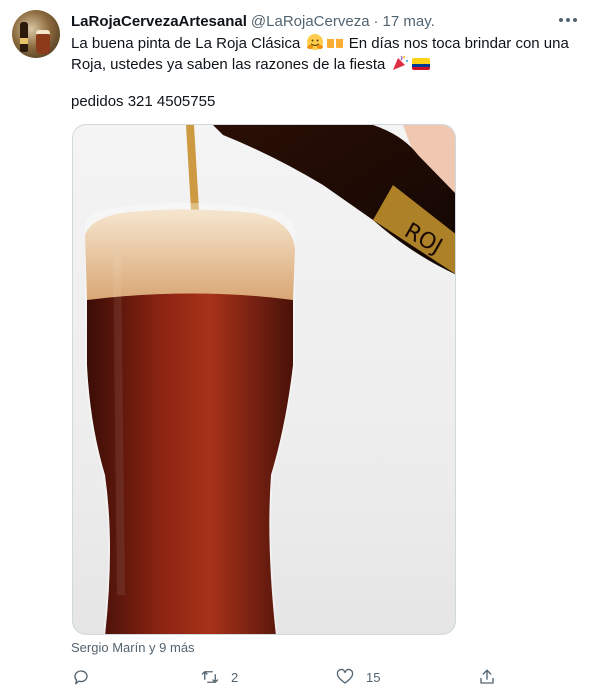 This screenshot has height=698, width=594. I want to click on retweet-count: 2, so click(235, 677).